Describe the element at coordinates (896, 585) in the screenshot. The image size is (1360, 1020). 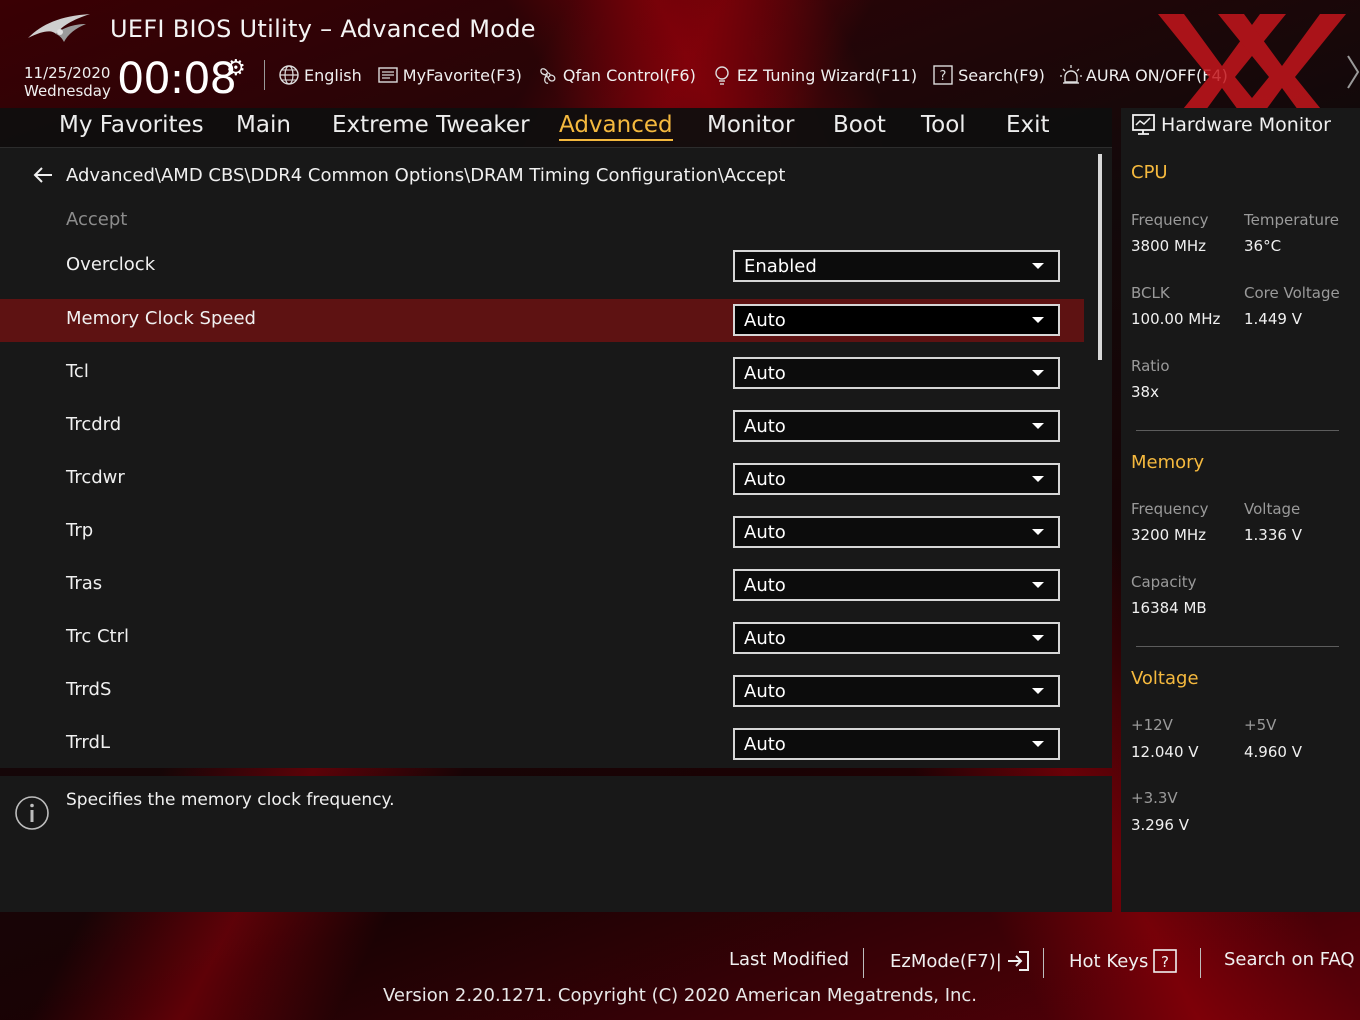
I see `tras-dropdown: Auto` at that location.